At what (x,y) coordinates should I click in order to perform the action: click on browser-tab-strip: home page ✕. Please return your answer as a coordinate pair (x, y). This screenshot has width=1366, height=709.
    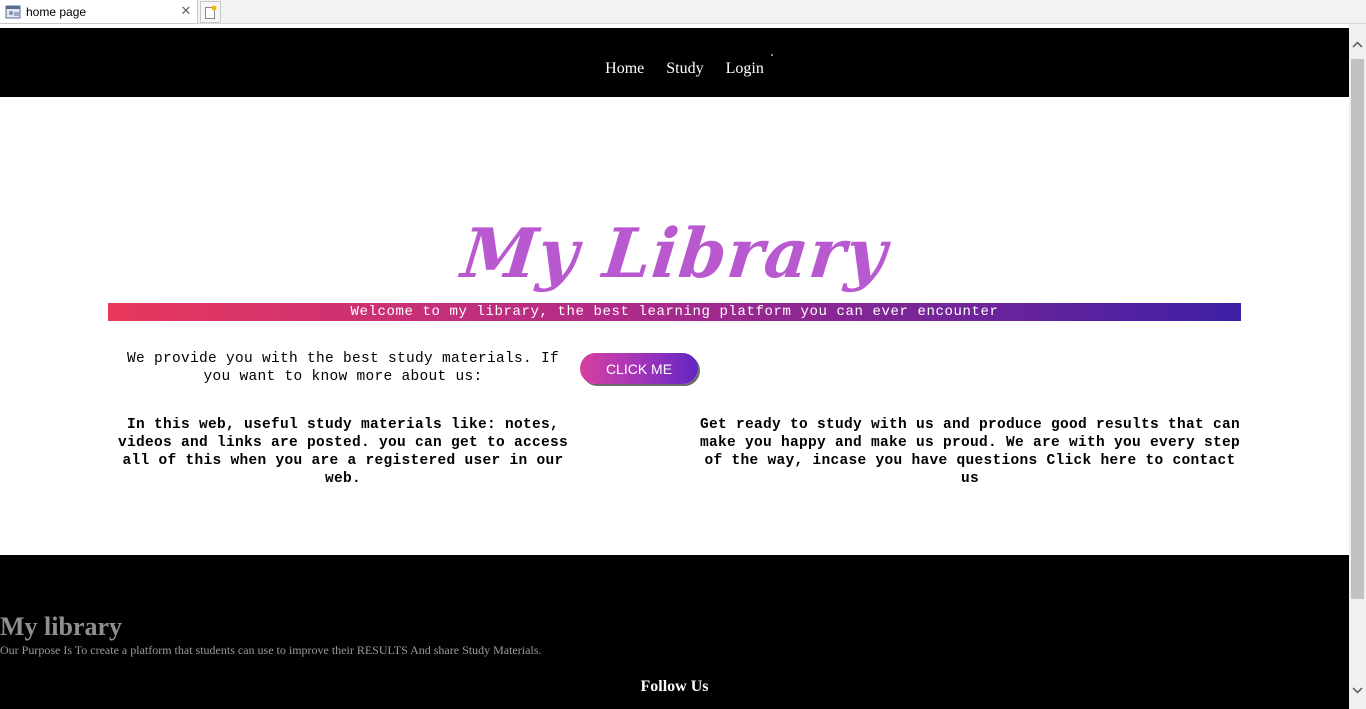
    Looking at the image, I should click on (683, 12).